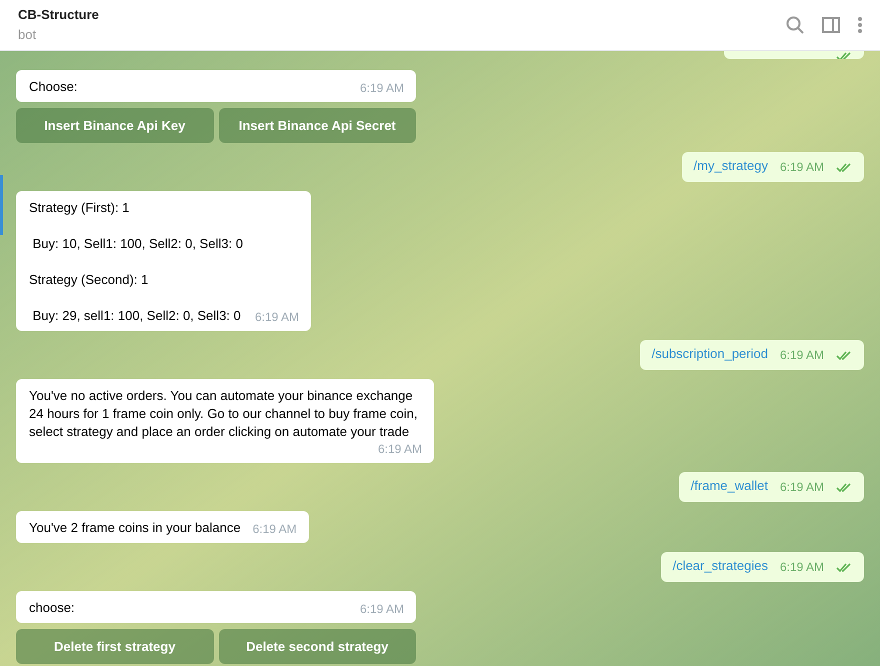 The height and width of the screenshot is (666, 880). What do you see at coordinates (224, 414) in the screenshot?
I see `message-text: You've no active orders. You can automate your binance exchange 24 hours for 1 frame coin only. Go to our channel to buy frame coin, select strategy and place an order clicking on automate your trade` at bounding box center [224, 414].